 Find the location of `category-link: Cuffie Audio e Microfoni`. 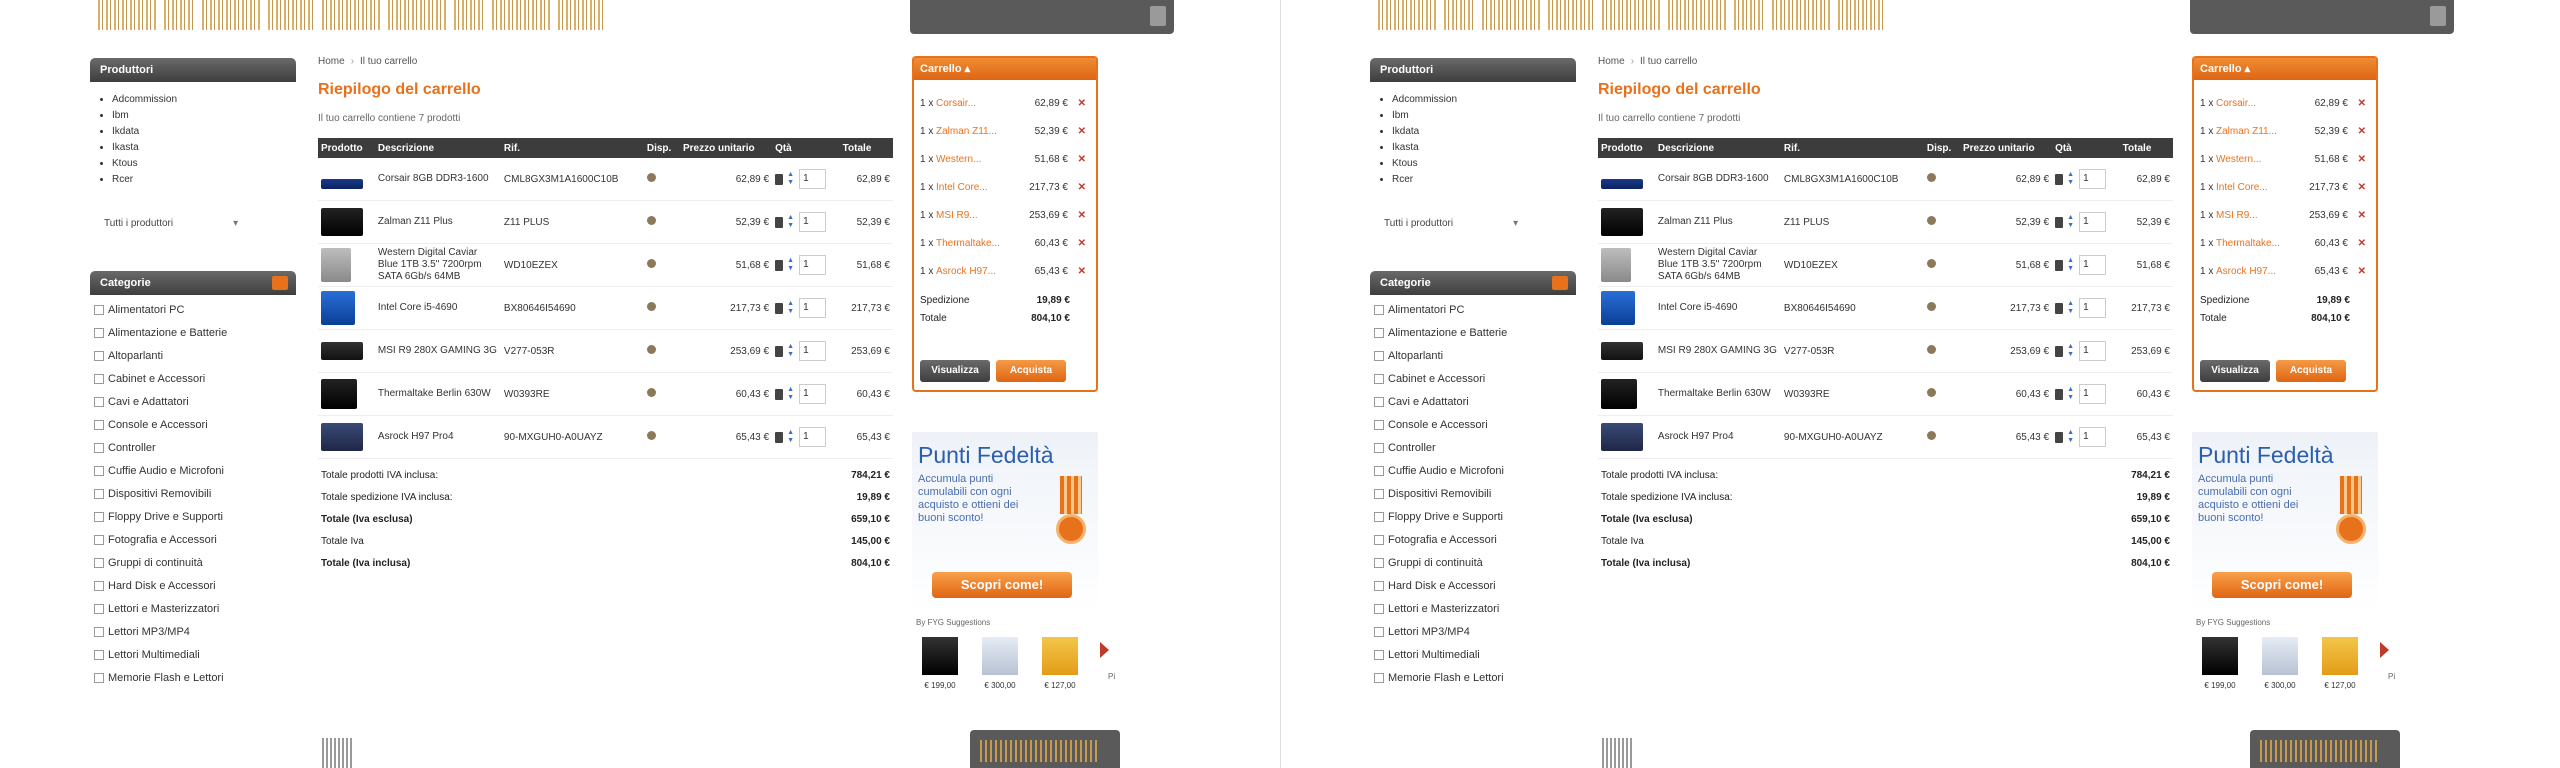

category-link: Cuffie Audio e Microfoni is located at coordinates (1475, 471).